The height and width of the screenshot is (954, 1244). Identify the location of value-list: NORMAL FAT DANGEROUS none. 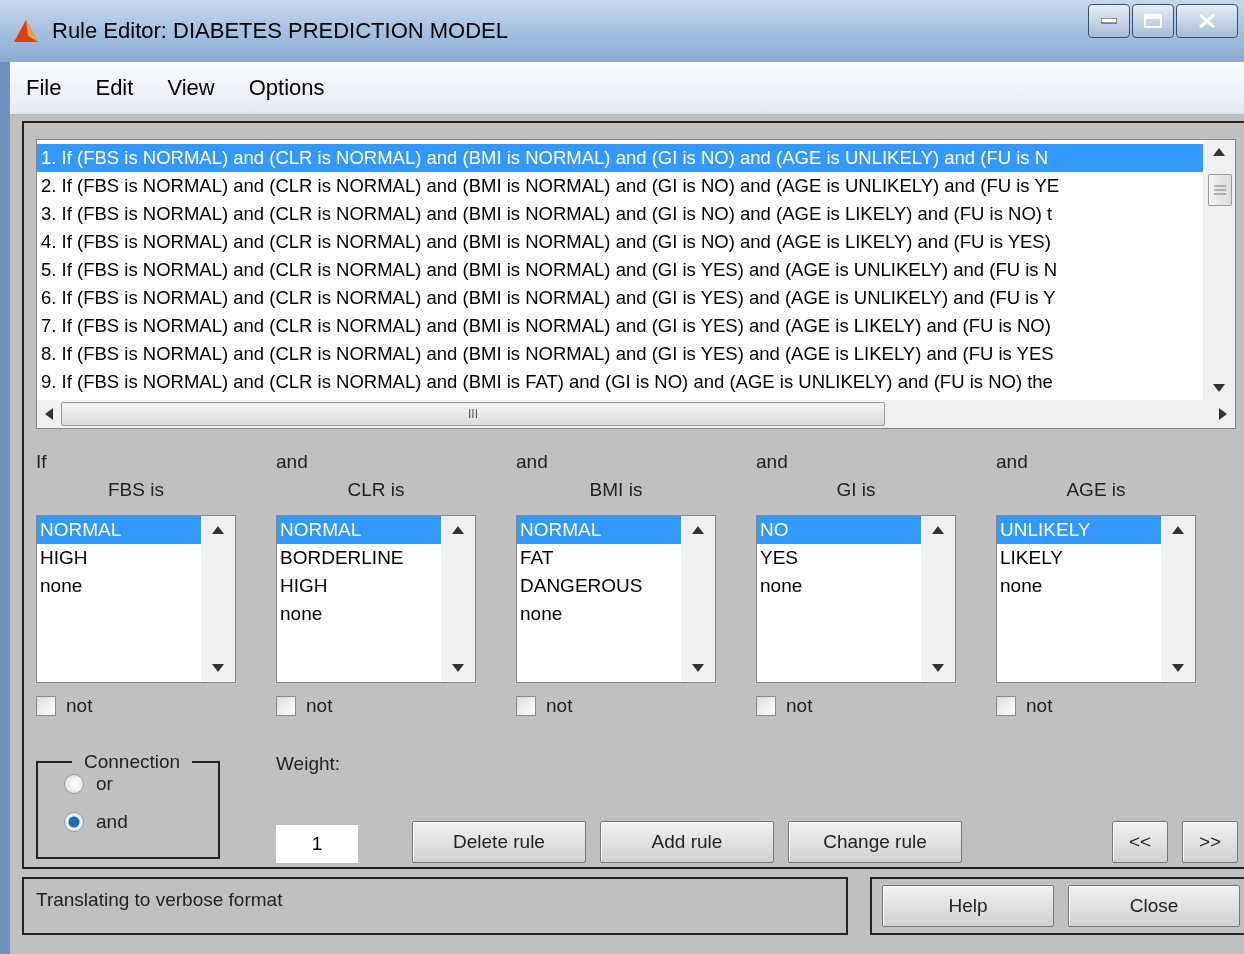
(616, 599).